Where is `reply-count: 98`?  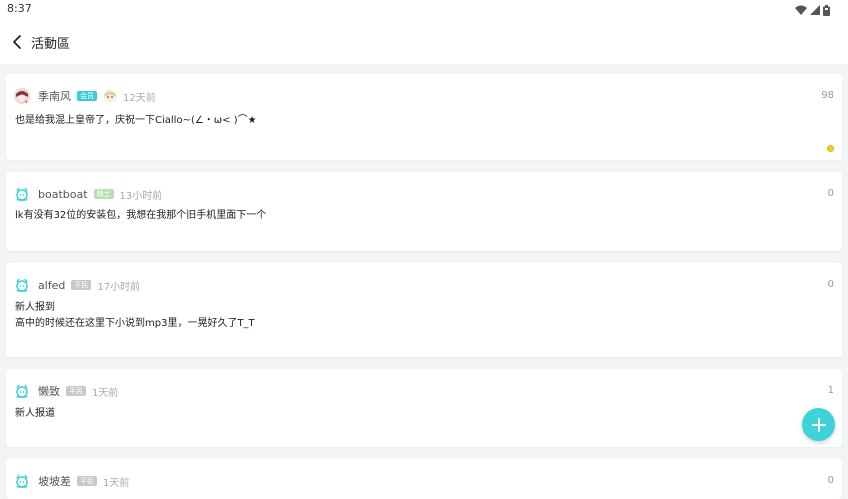 reply-count: 98 is located at coordinates (827, 95).